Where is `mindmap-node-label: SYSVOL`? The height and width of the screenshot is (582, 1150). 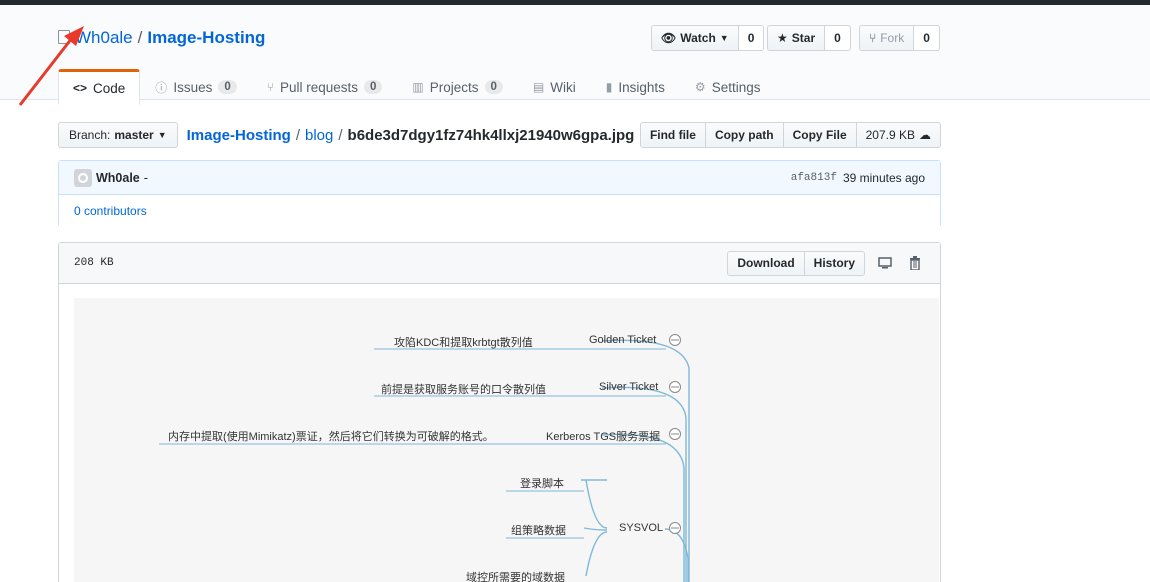
mindmap-node-label: SYSVOL is located at coordinates (641, 528).